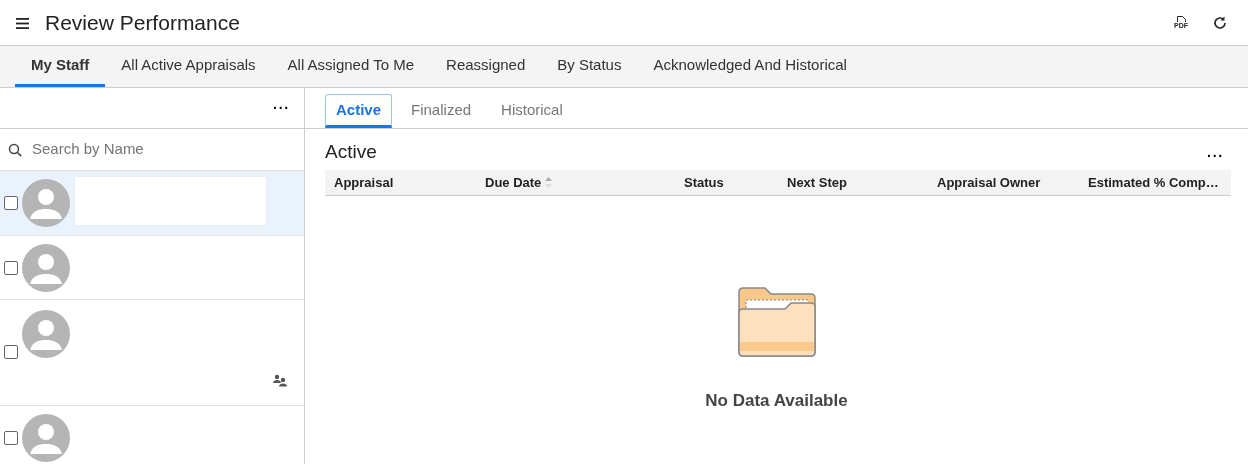  Describe the element at coordinates (704, 182) in the screenshot. I see `column-header: Status` at that location.